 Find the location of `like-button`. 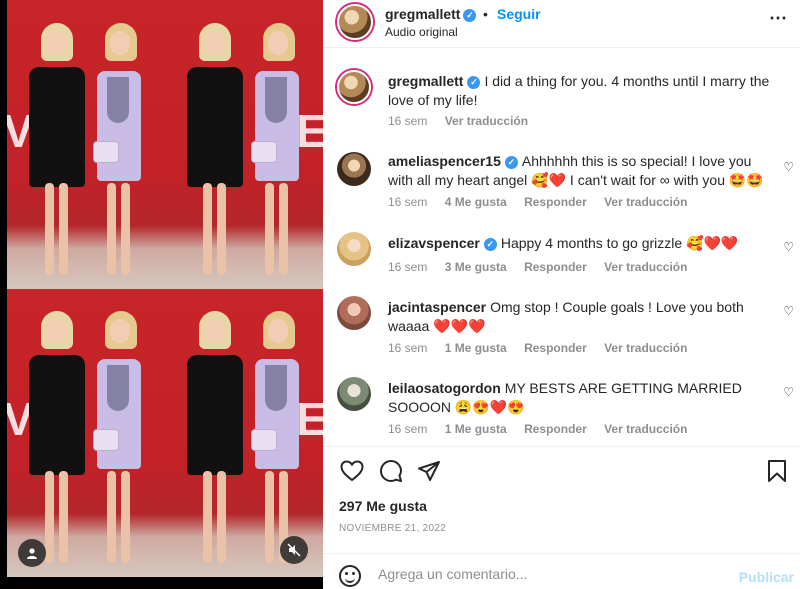

like-button is located at coordinates (352, 471).